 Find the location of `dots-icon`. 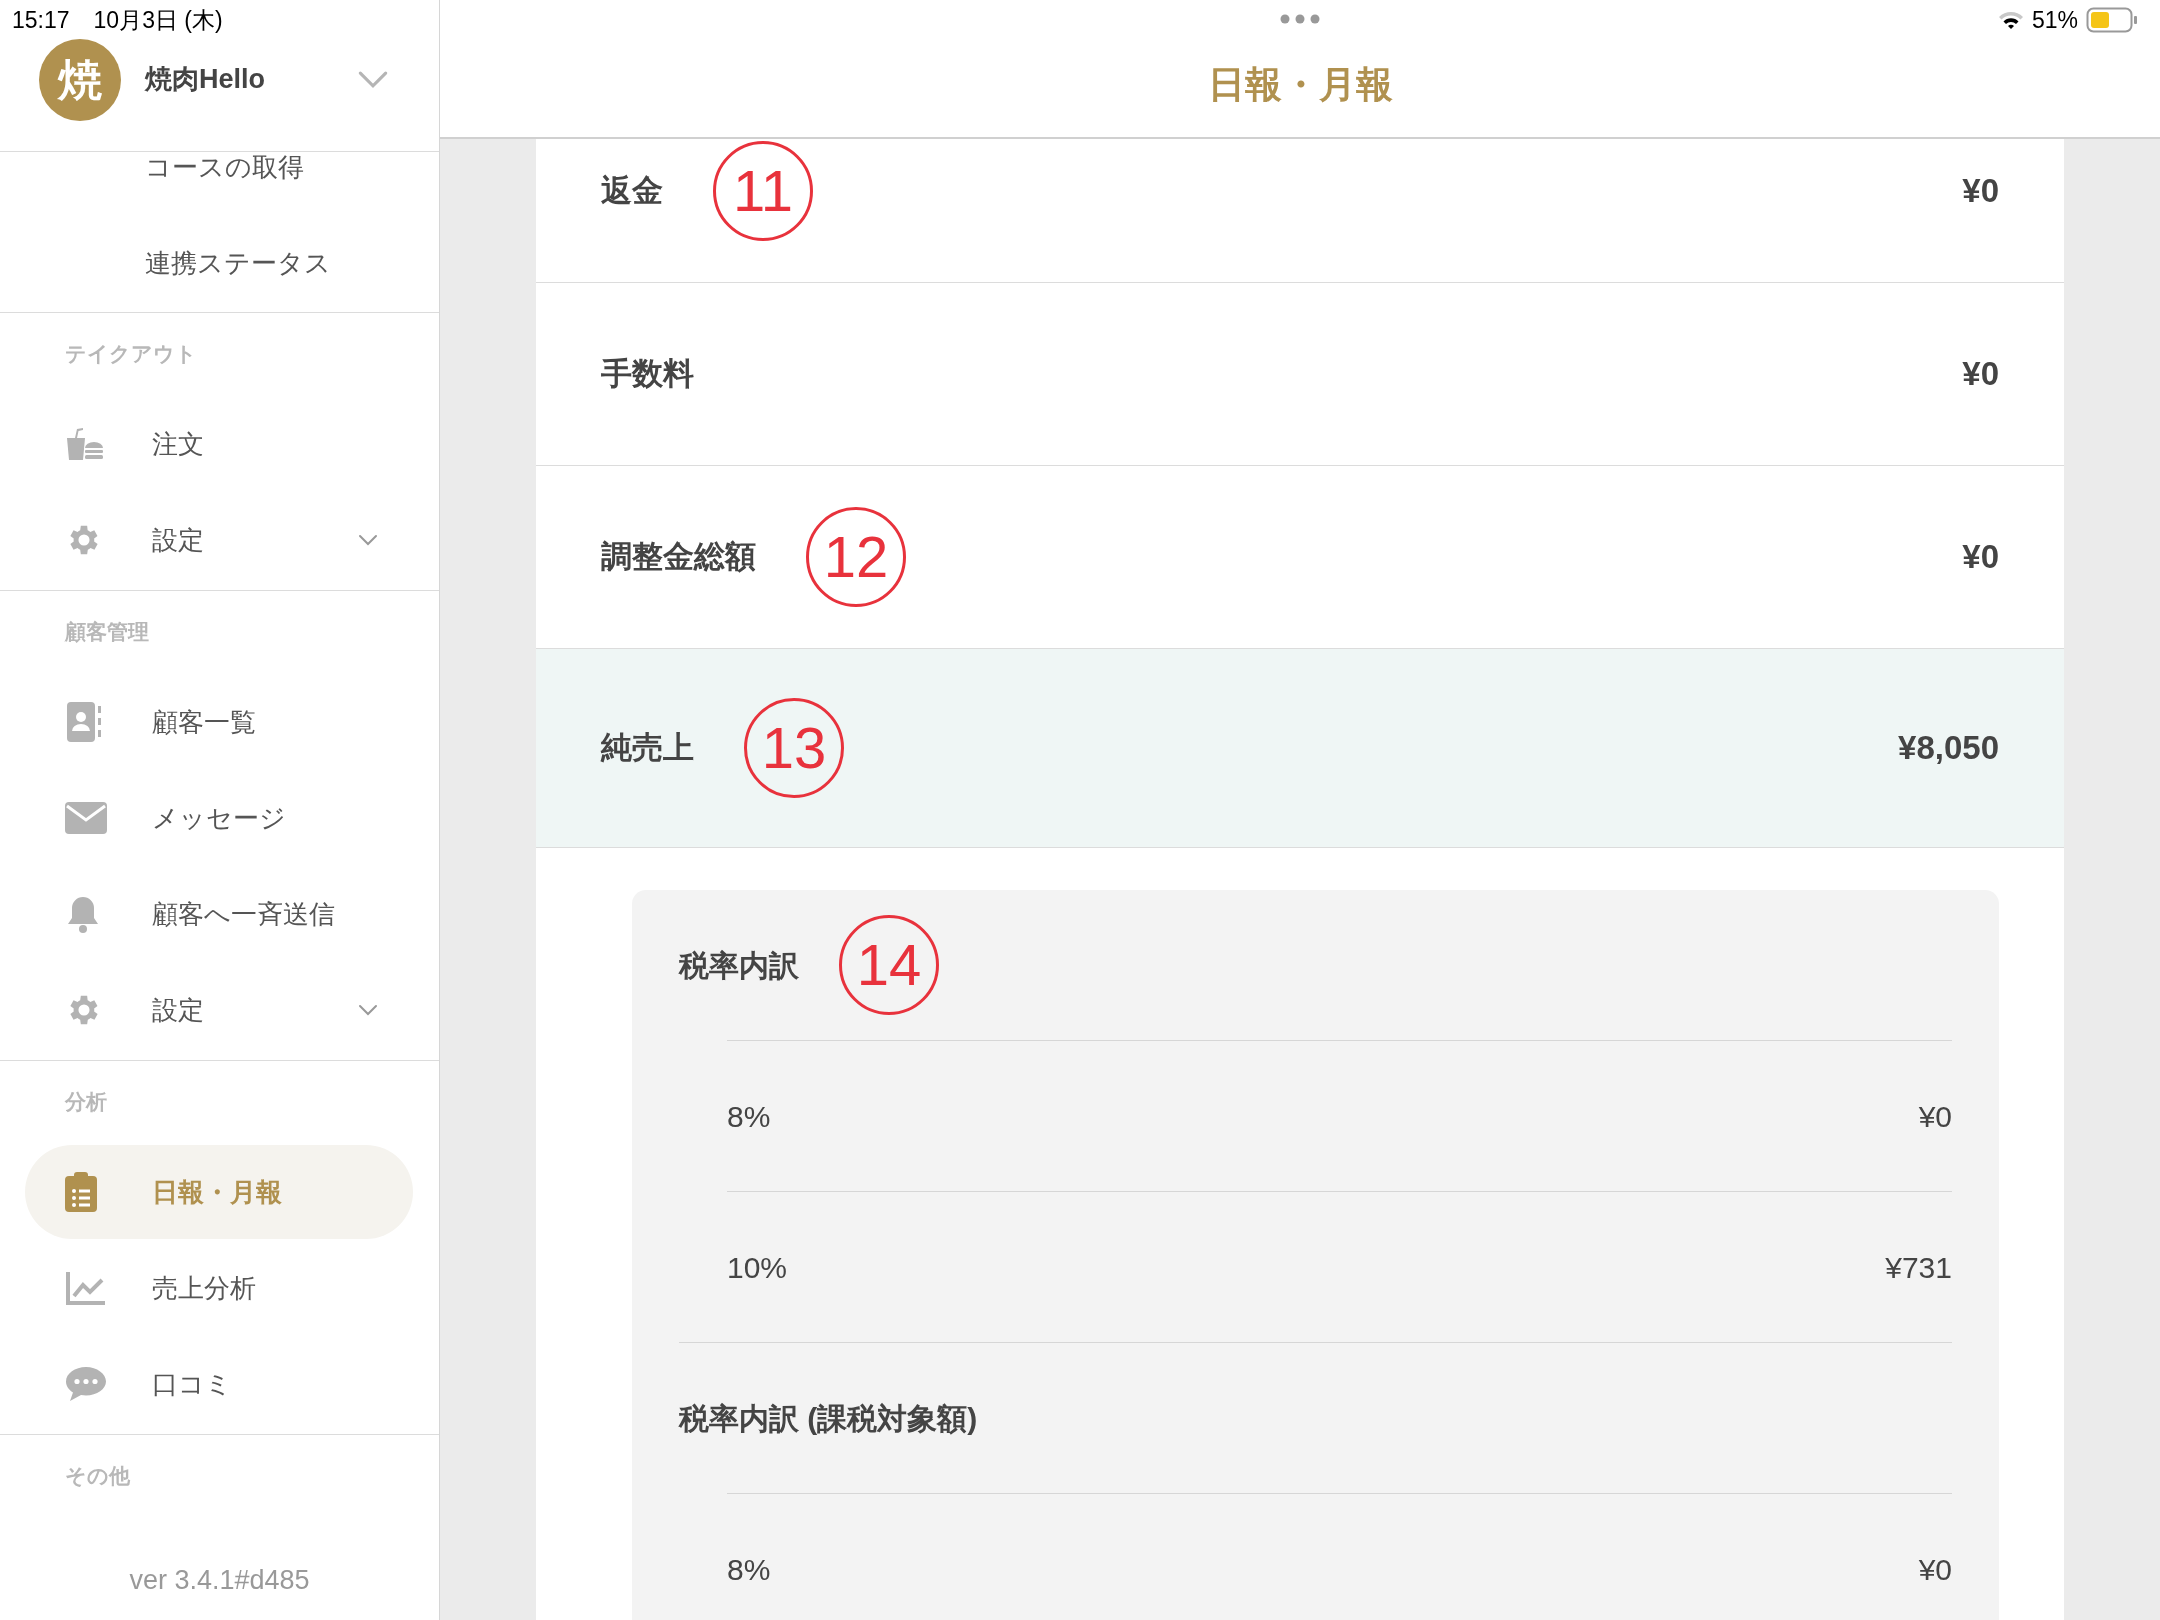

dots-icon is located at coordinates (1300, 19).